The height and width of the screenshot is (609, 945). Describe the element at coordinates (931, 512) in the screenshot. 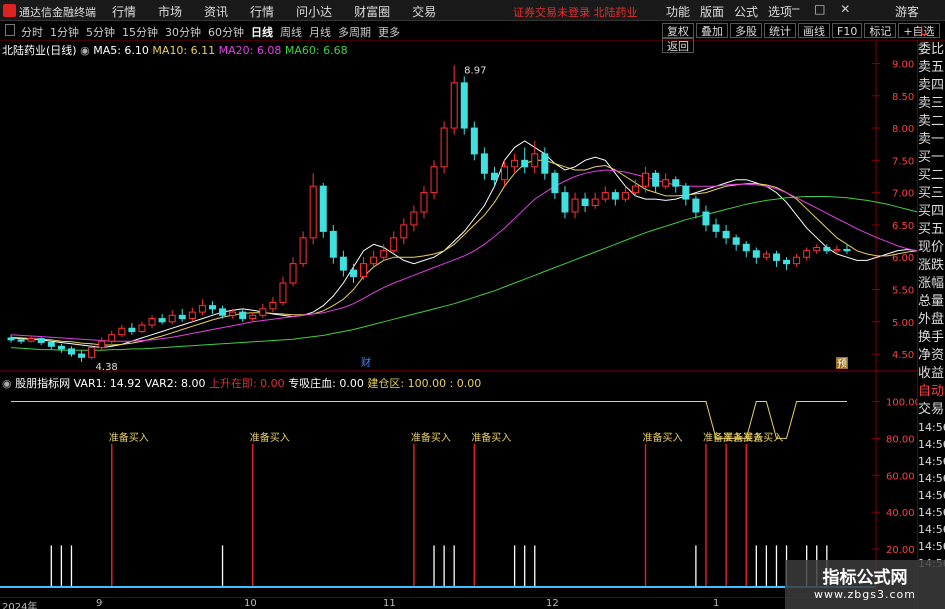

I see `quote-item-26: 14:56` at that location.